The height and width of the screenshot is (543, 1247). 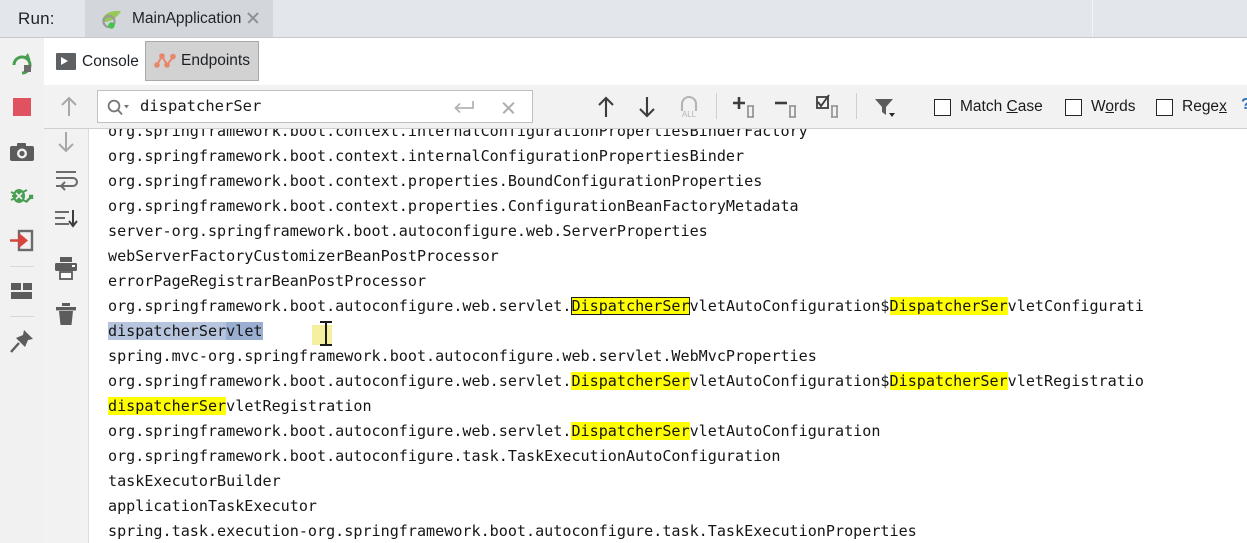 I want to click on console-actions-rail, so click(x=66, y=336).